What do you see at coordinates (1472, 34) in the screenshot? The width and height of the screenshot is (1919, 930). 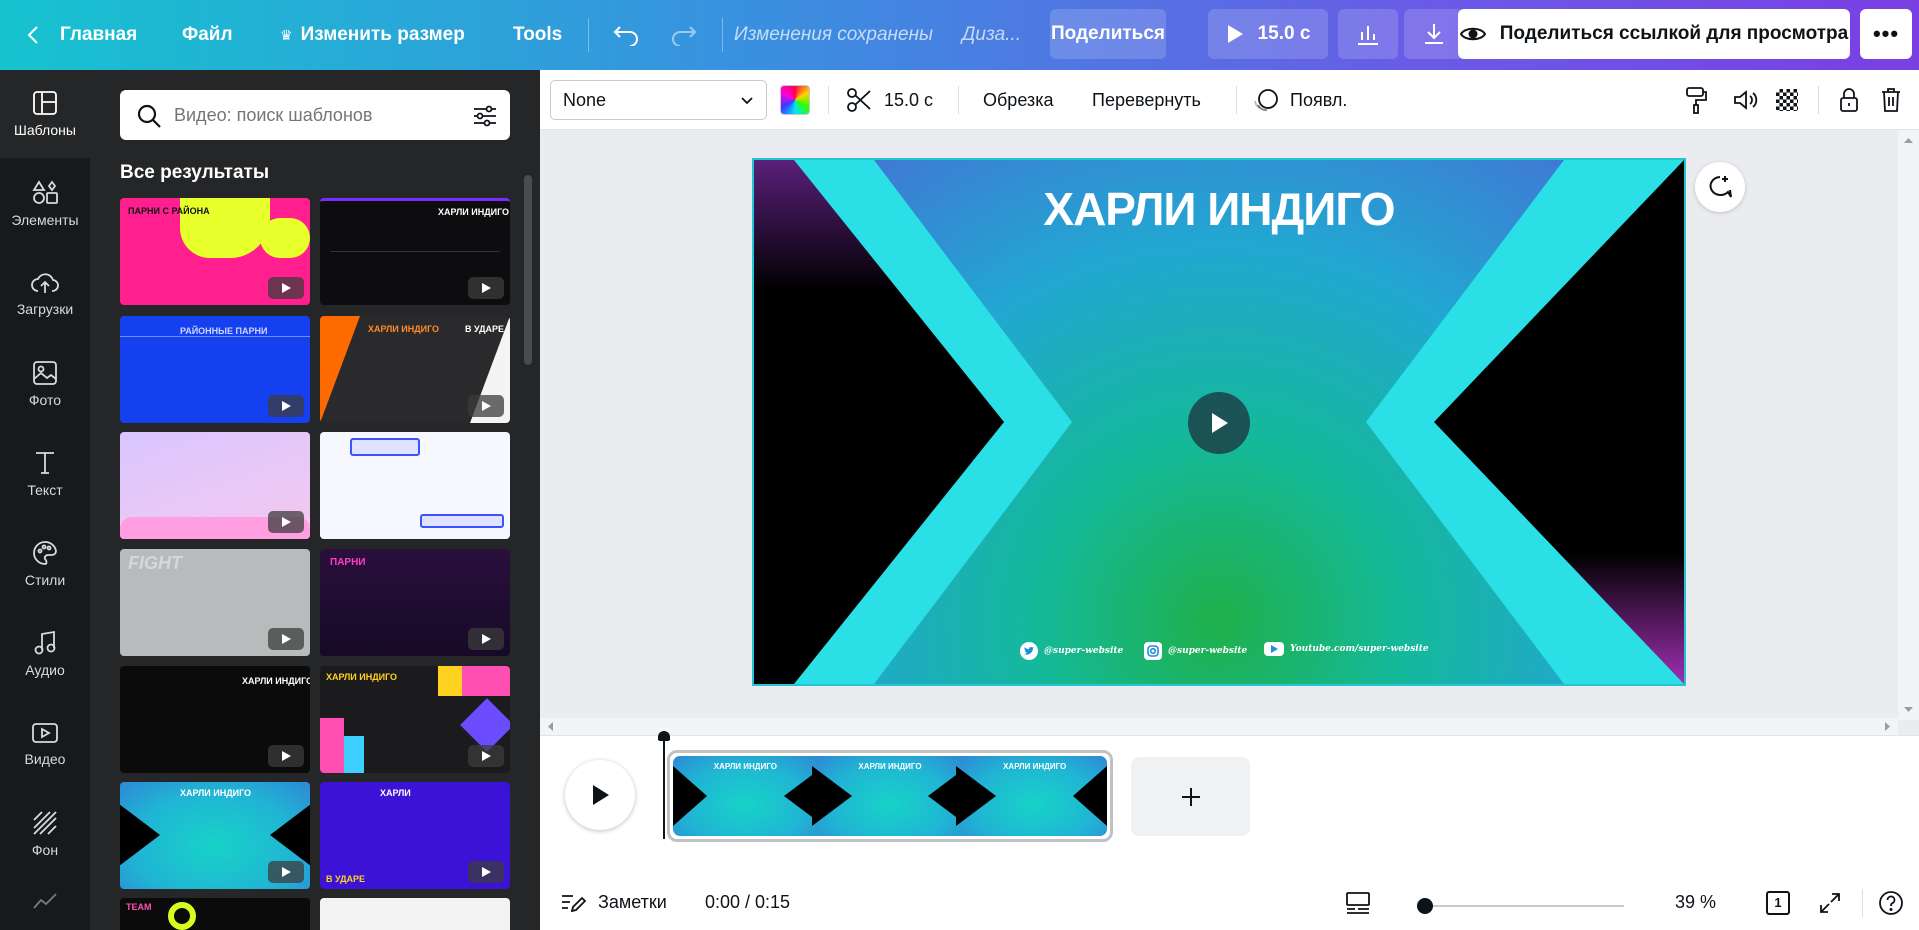 I see `eye-icon` at bounding box center [1472, 34].